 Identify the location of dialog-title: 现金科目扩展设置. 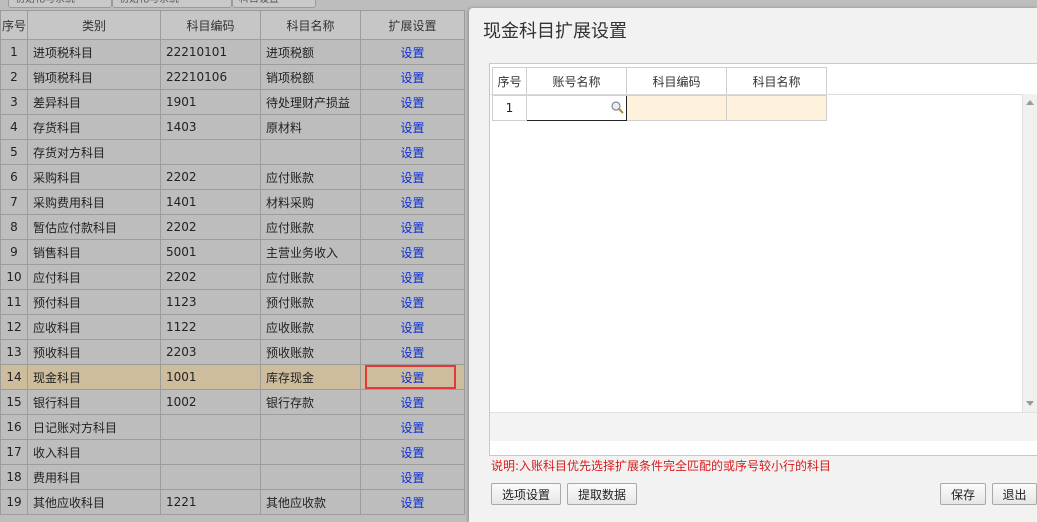
(555, 31).